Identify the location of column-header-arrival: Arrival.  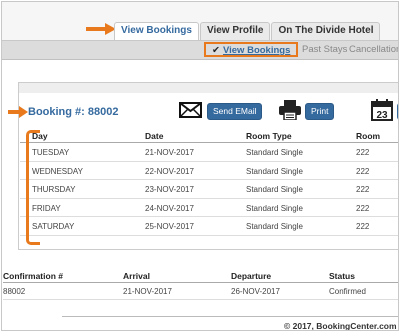
(136, 276).